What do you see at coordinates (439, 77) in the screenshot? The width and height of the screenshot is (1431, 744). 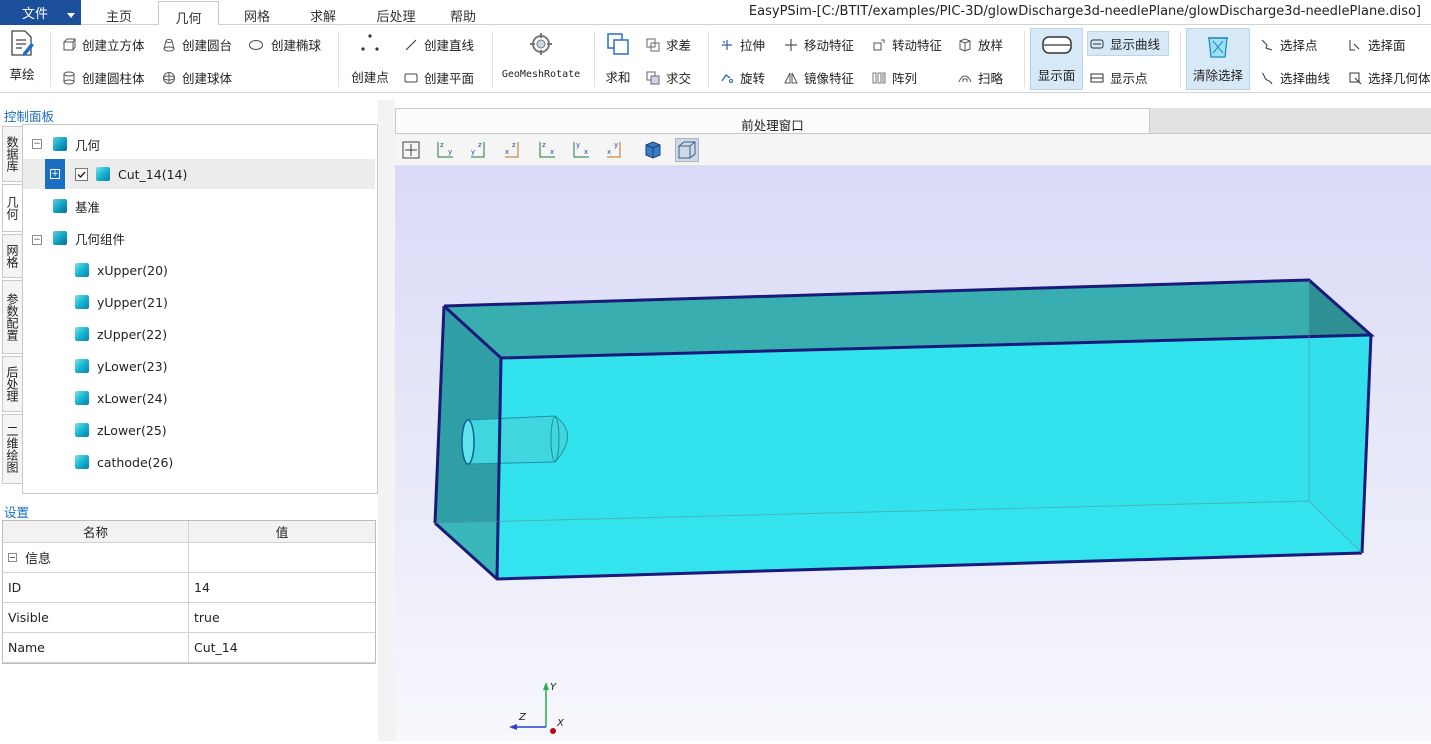 I see `create-plane-button: 创建平面` at bounding box center [439, 77].